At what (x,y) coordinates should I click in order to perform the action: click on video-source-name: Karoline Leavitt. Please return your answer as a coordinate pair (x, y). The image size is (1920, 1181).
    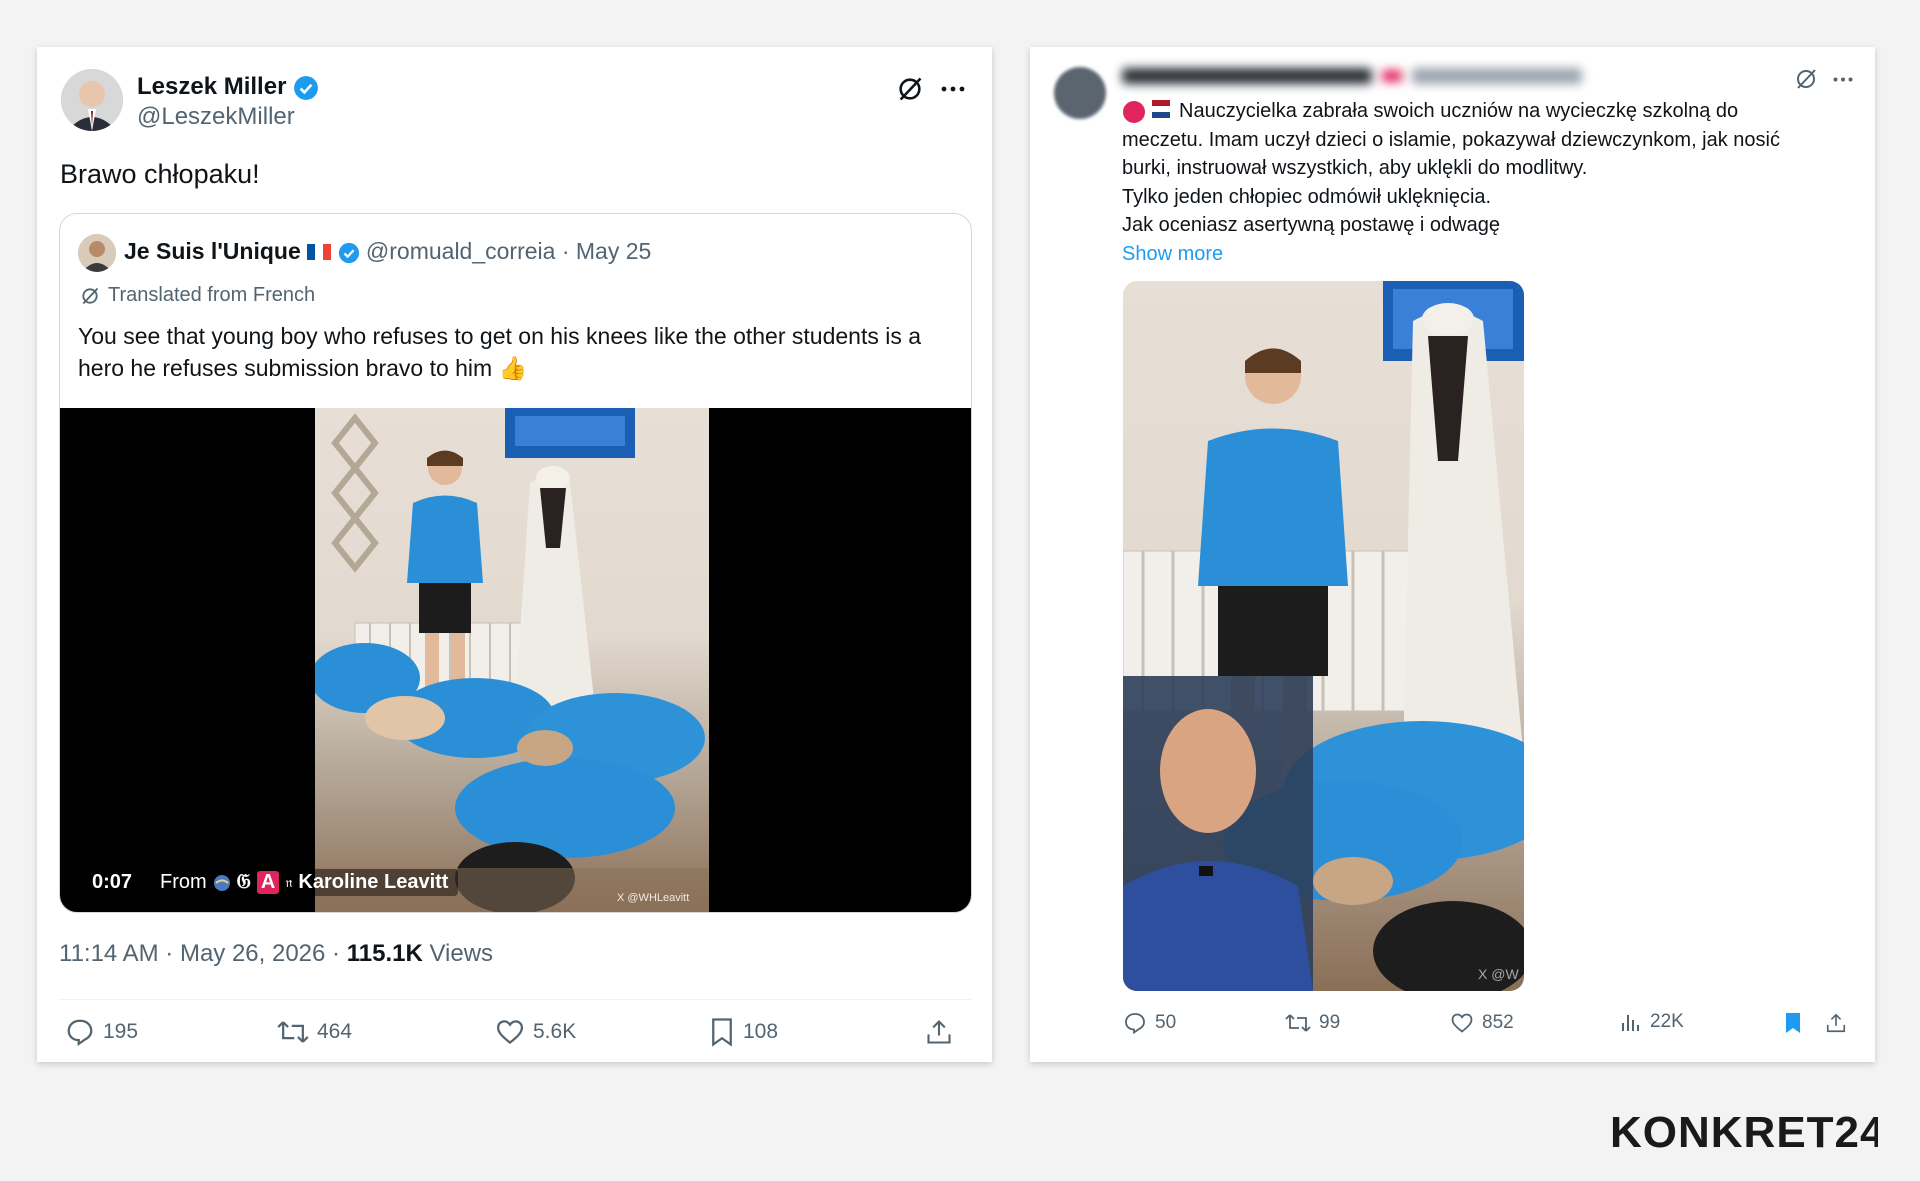
    Looking at the image, I should click on (373, 882).